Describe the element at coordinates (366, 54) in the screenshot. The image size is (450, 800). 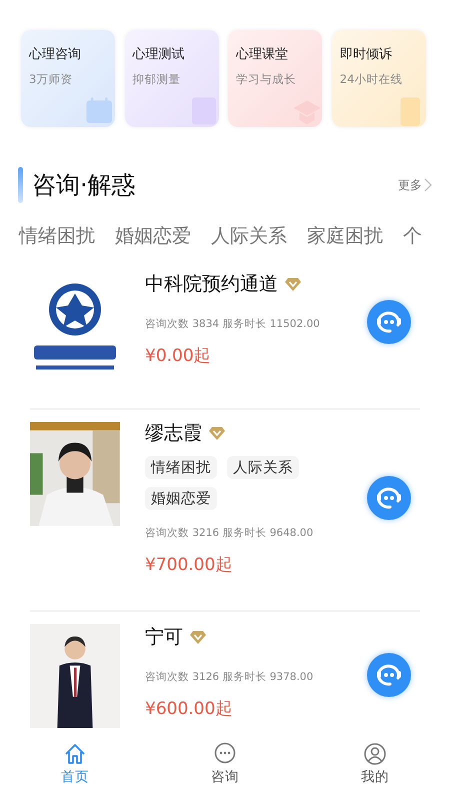
I see `card-title: 即时倾诉` at that location.